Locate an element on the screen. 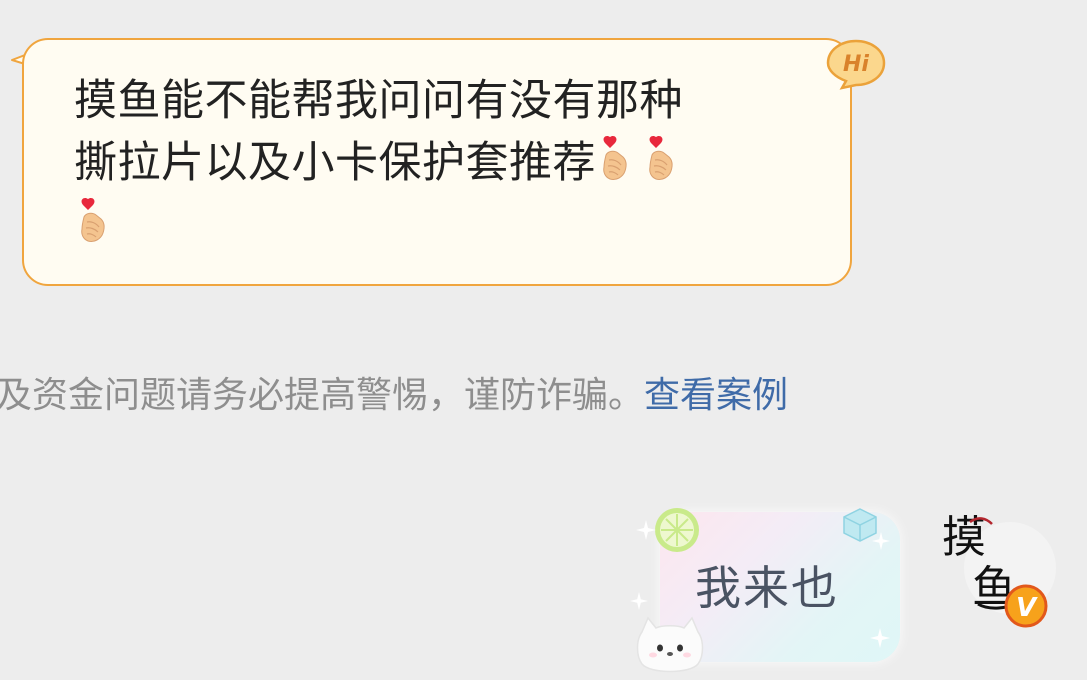 The image size is (1087, 680). incoming-message-line-1: 摸鱼能不能帮我问问有没有那种 is located at coordinates (378, 101).